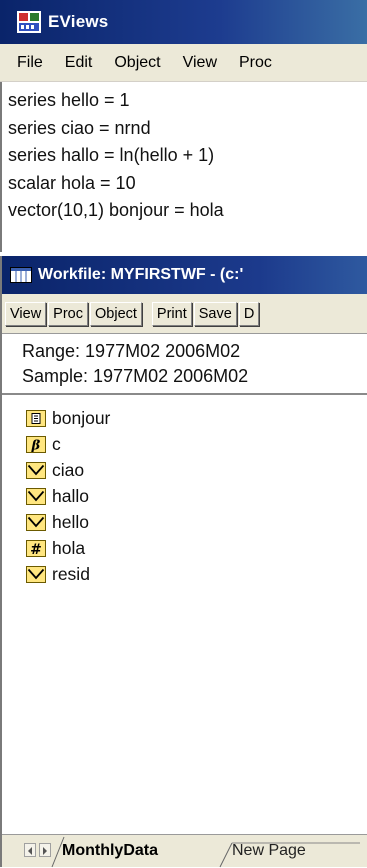  I want to click on svg-text: β, so click(36, 445).